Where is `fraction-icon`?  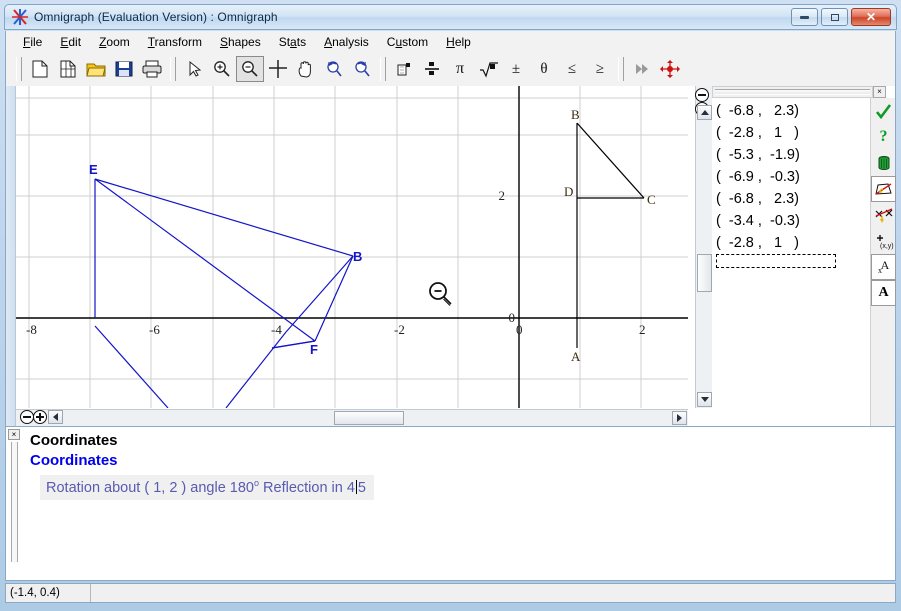
fraction-icon is located at coordinates (432, 69).